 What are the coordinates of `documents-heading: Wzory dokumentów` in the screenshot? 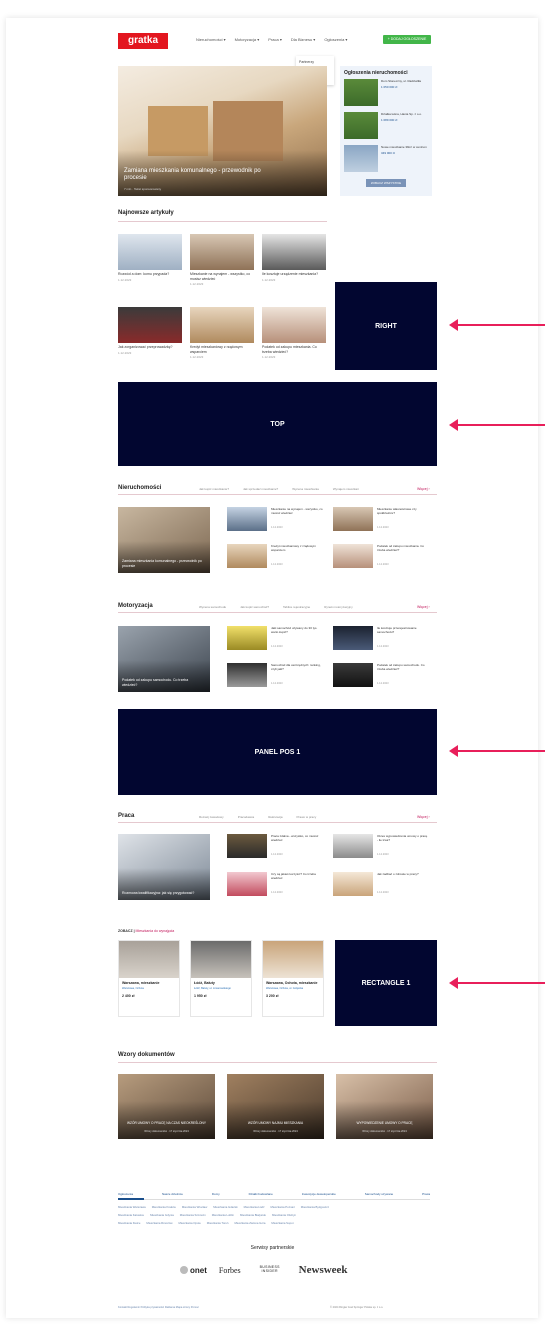 It's located at (146, 1055).